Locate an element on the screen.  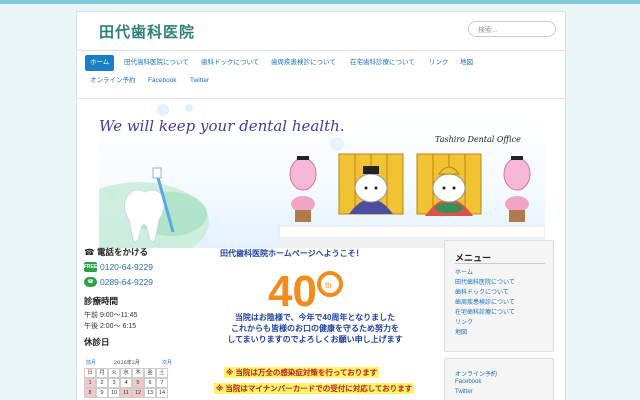
infection-control-notice: ※ 当院は万全の感染症対策を行っております is located at coordinates (302, 372).